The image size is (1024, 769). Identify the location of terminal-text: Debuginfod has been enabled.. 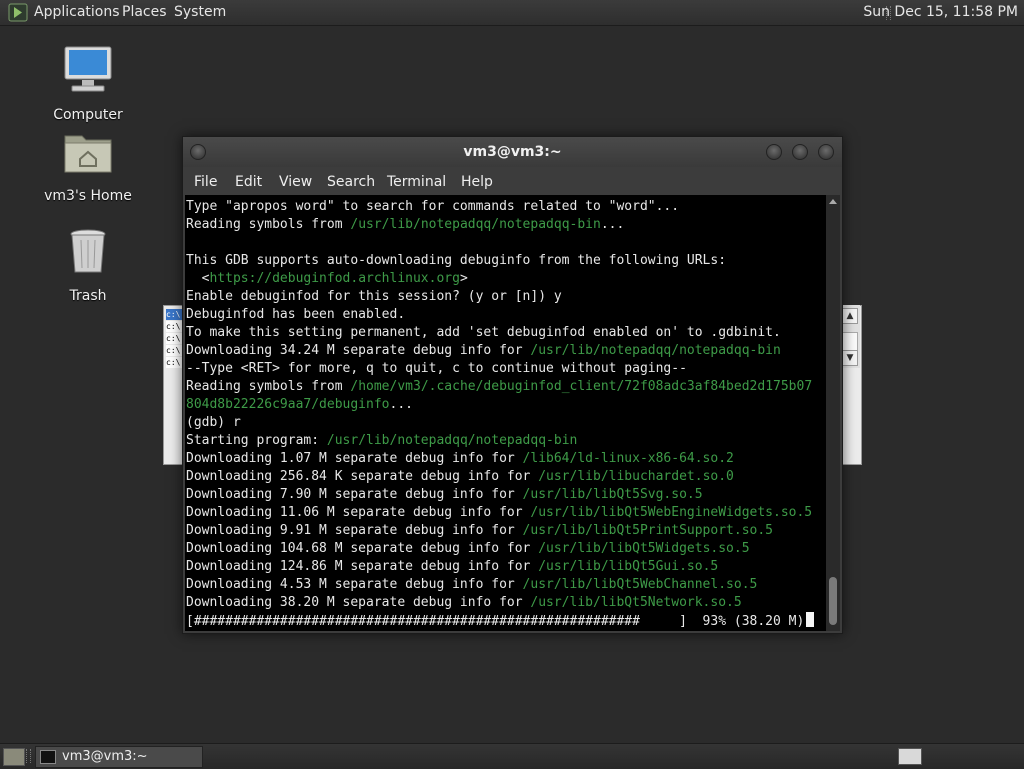
(296, 314).